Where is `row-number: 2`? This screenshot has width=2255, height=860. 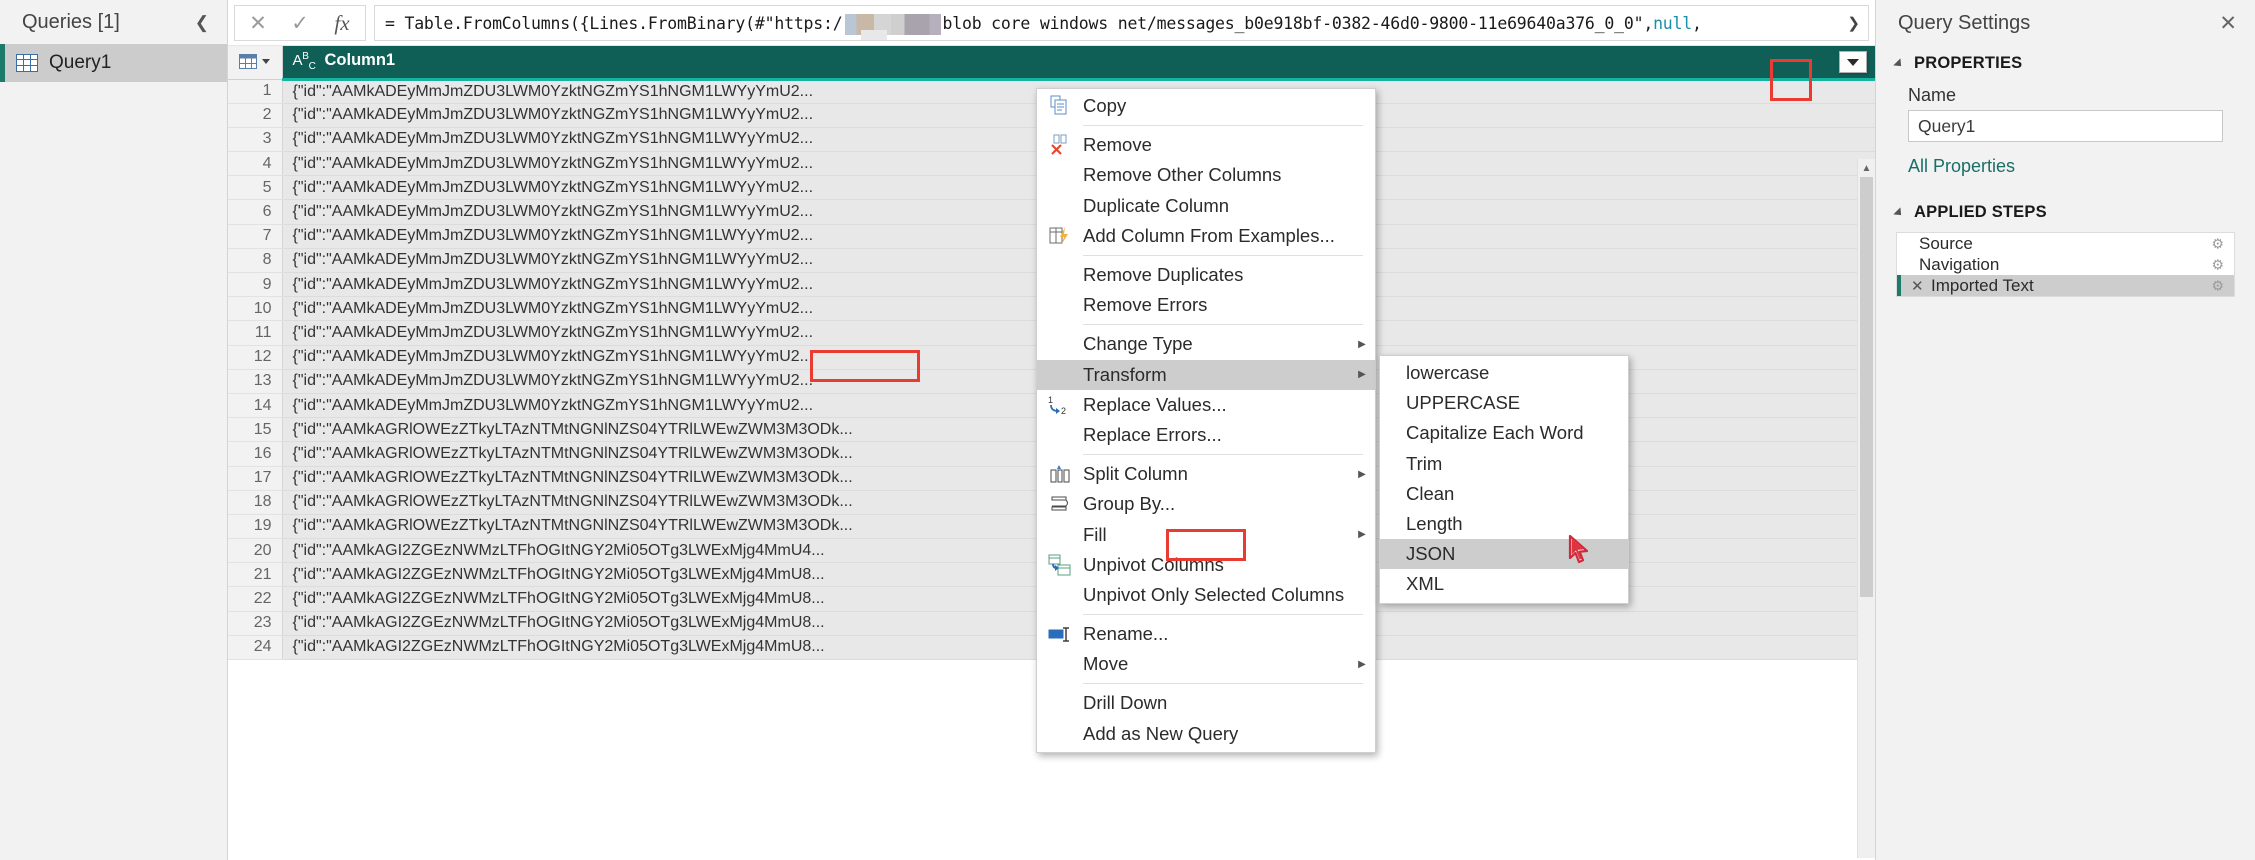
row-number: 2 is located at coordinates (255, 115).